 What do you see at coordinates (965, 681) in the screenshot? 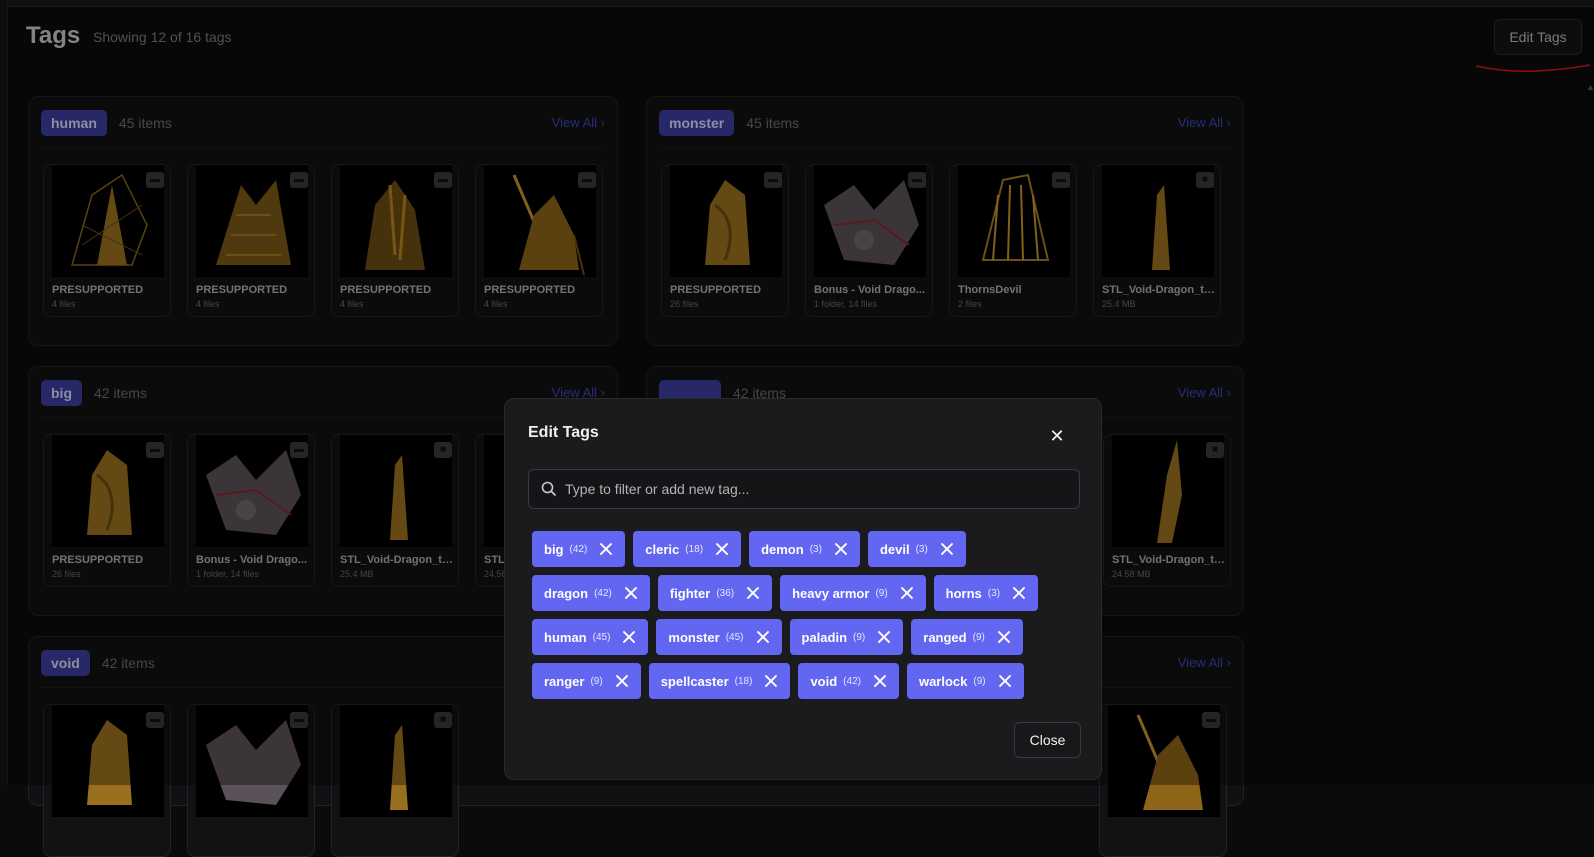
I see `tag-chip: warlock (9)` at bounding box center [965, 681].